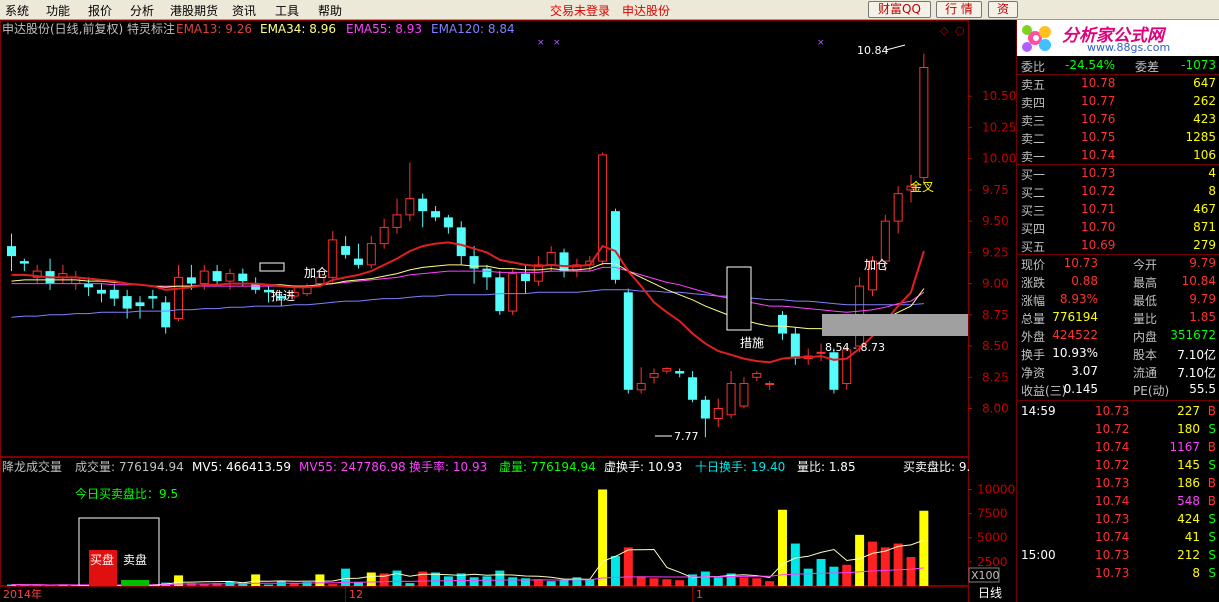 The image size is (1219, 602). I want to click on menu-system: 系统, so click(17, 10).